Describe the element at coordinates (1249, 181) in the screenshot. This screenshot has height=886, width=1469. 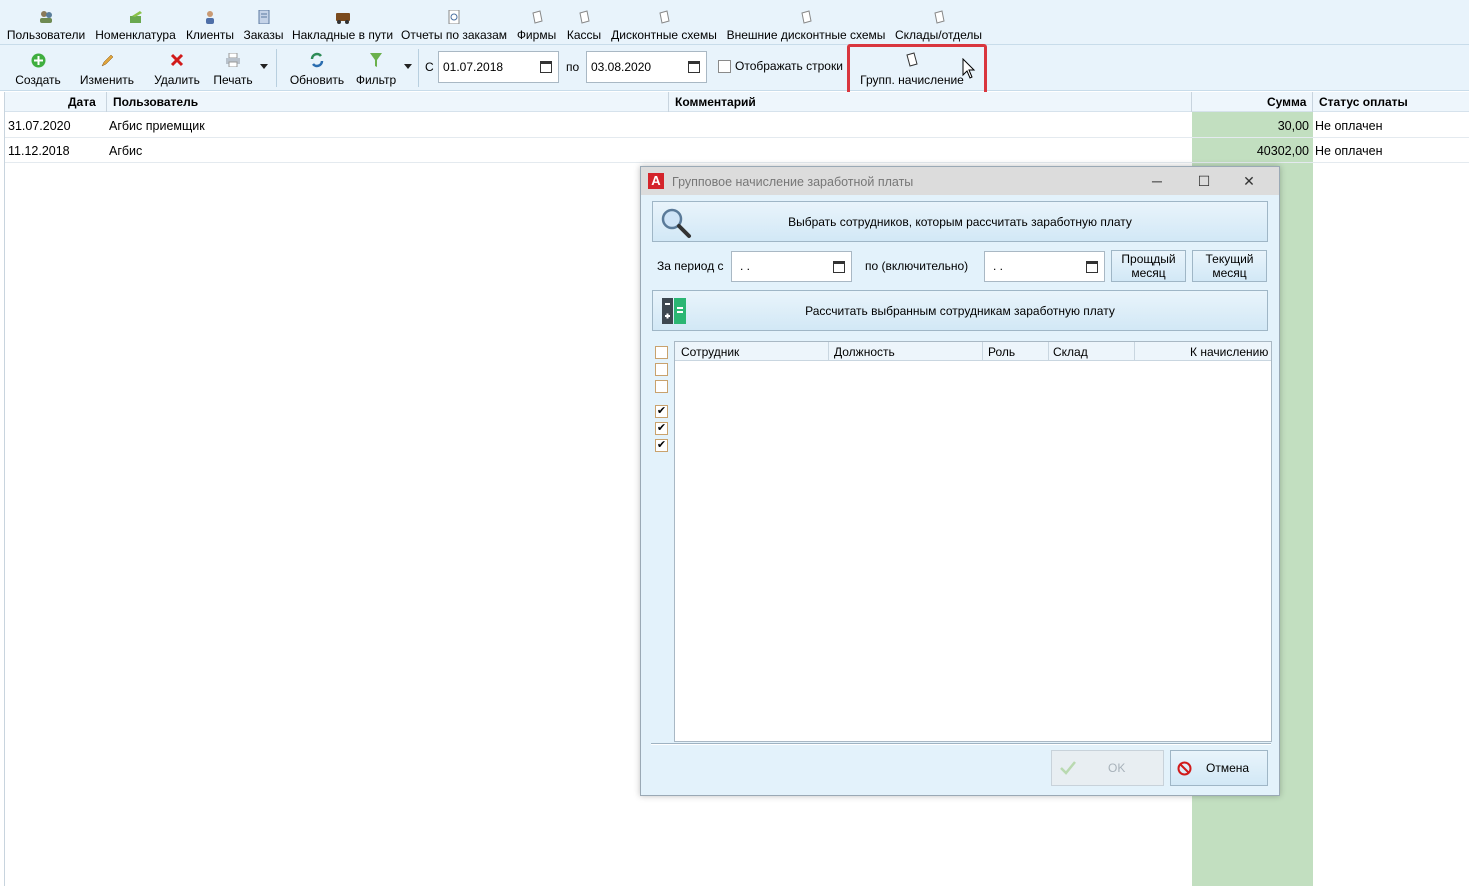
I see `close-icon: ✕` at that location.